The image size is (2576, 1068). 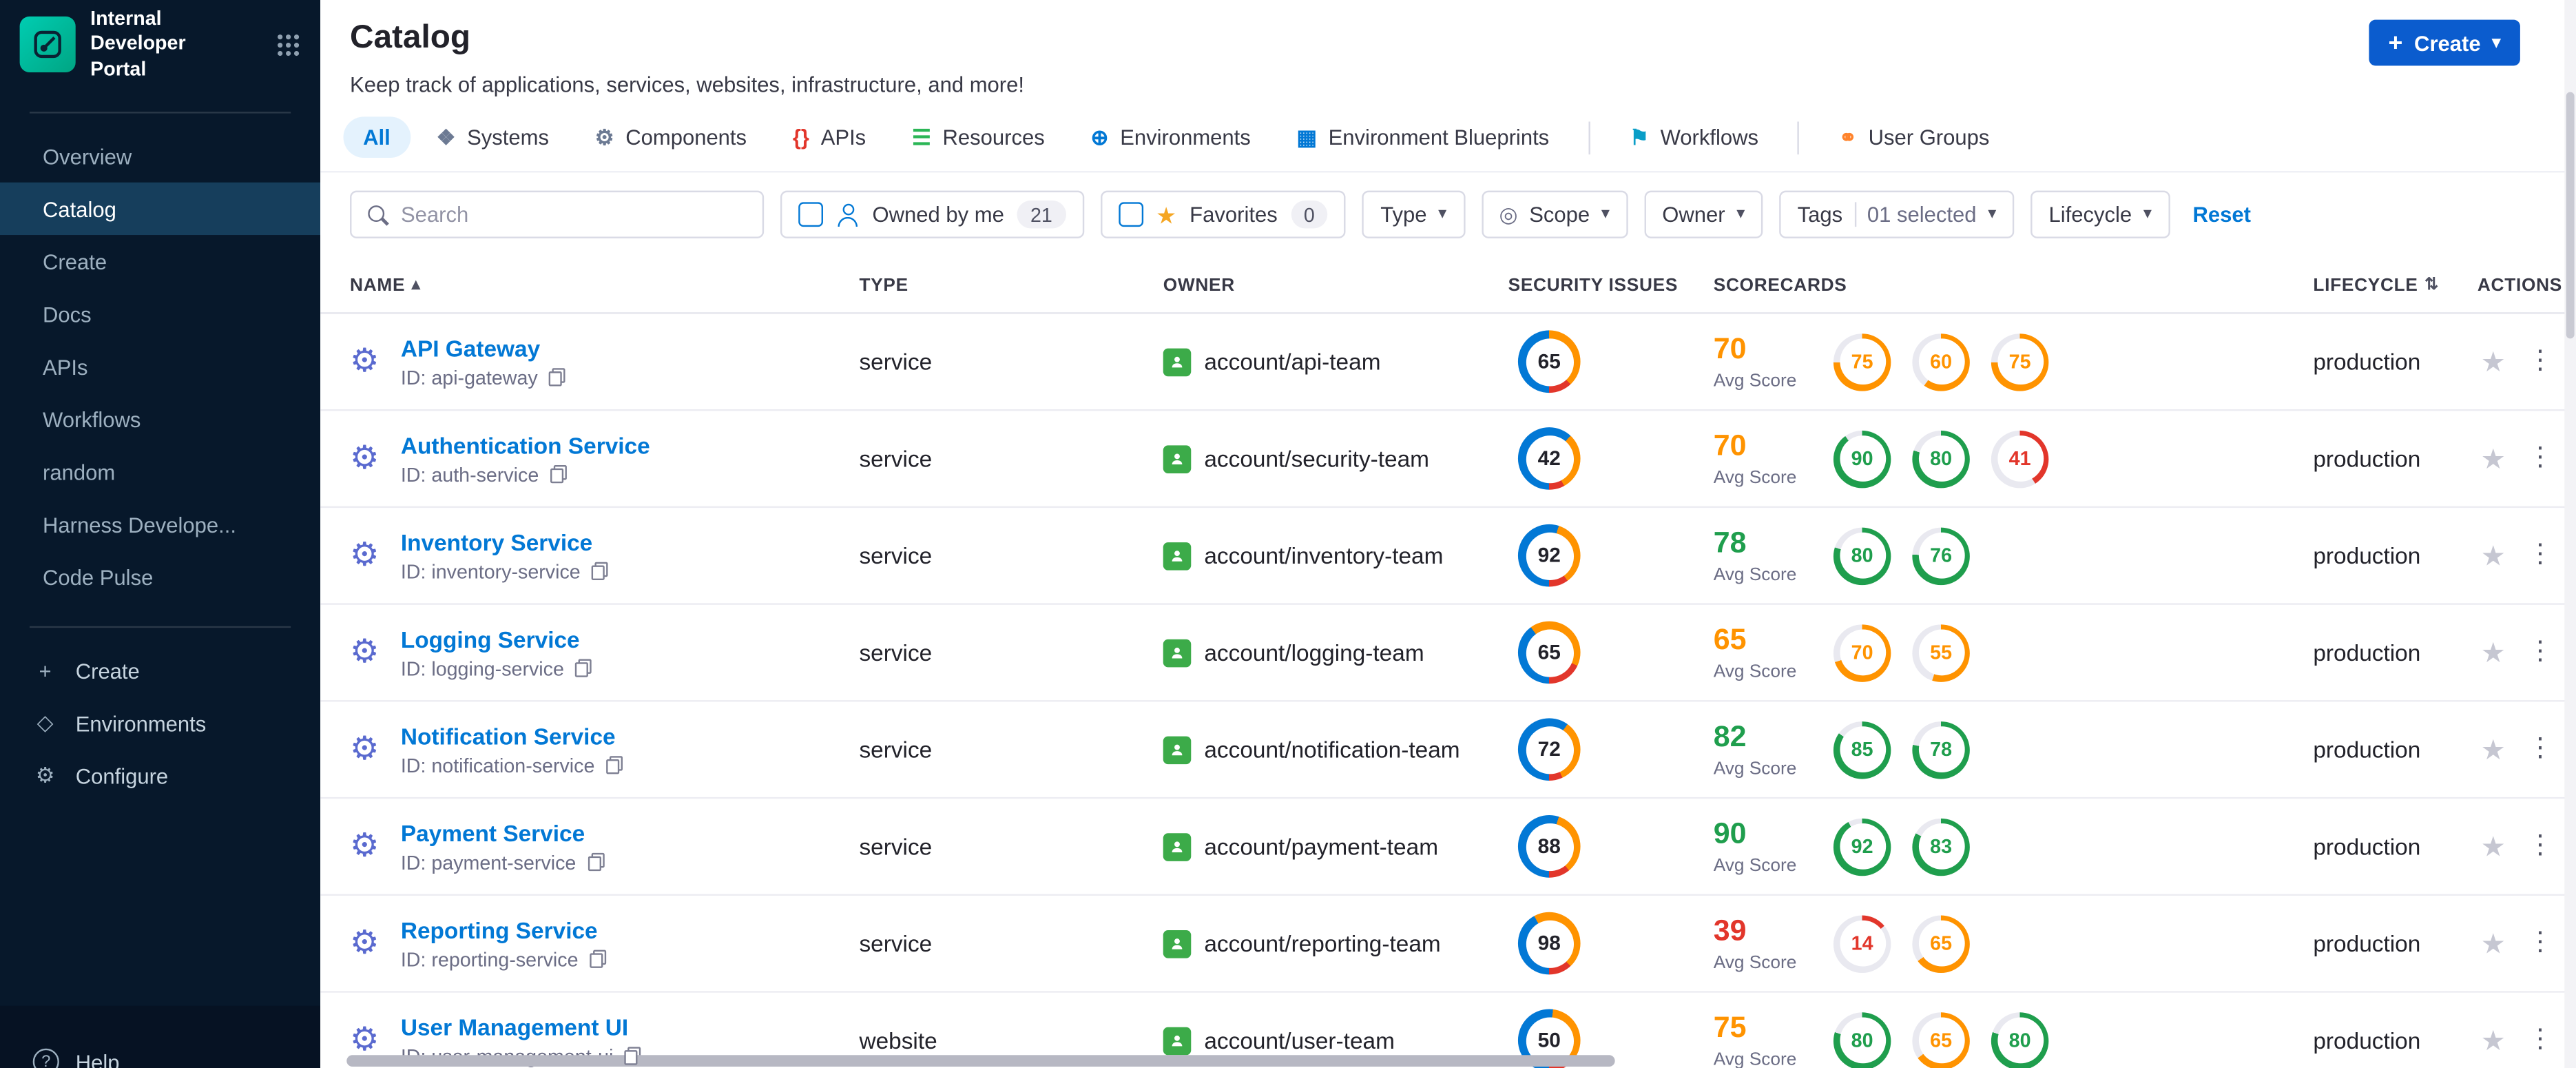 What do you see at coordinates (1862, 943) in the screenshot?
I see `scorecard-ring: 14` at bounding box center [1862, 943].